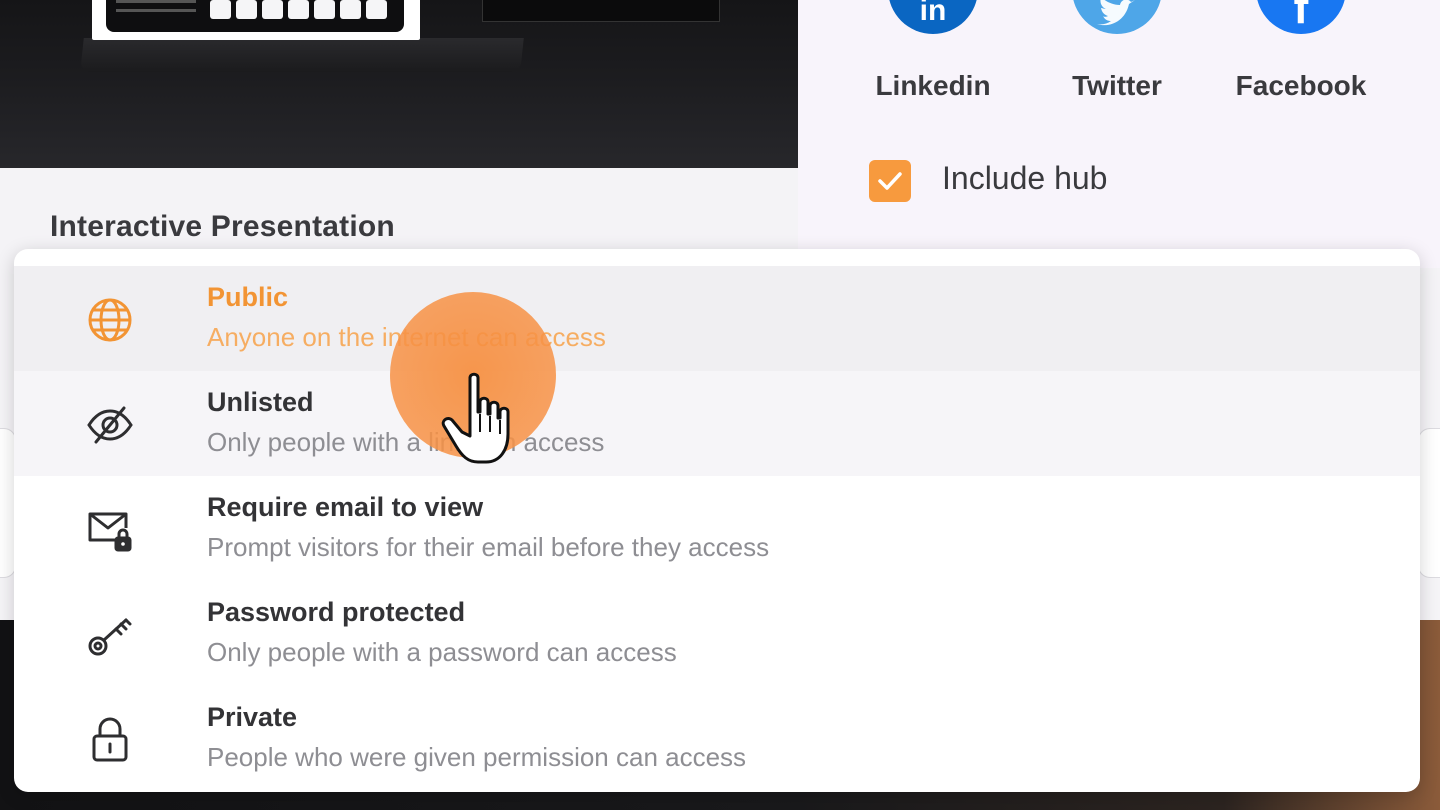  Describe the element at coordinates (252, 717) in the screenshot. I see `option-title: Private` at that location.